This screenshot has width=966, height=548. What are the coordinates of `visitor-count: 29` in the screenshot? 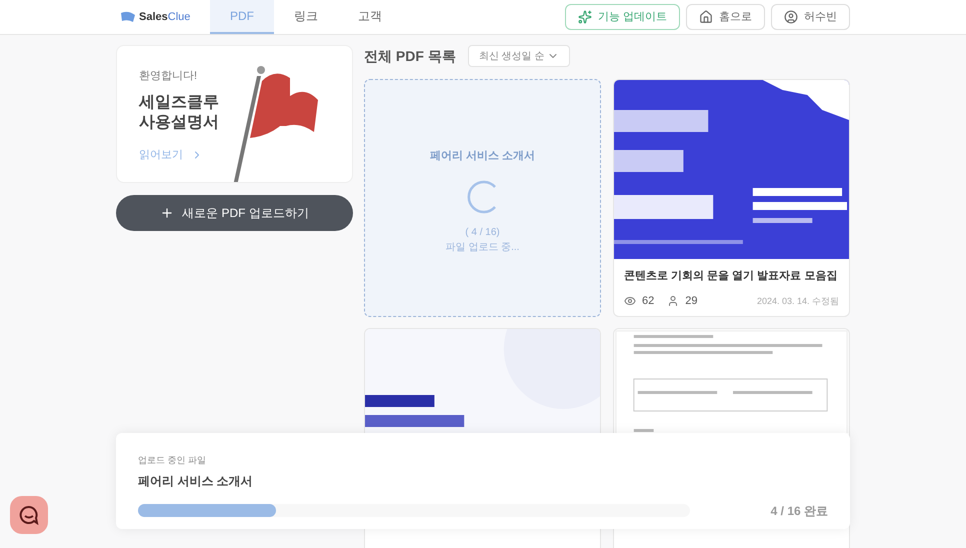 It's located at (691, 301).